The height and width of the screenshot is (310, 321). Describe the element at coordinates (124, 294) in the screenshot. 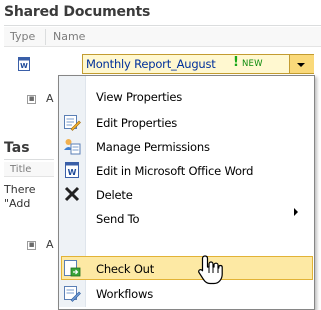

I see `menu-item-workflows: Workflows` at that location.